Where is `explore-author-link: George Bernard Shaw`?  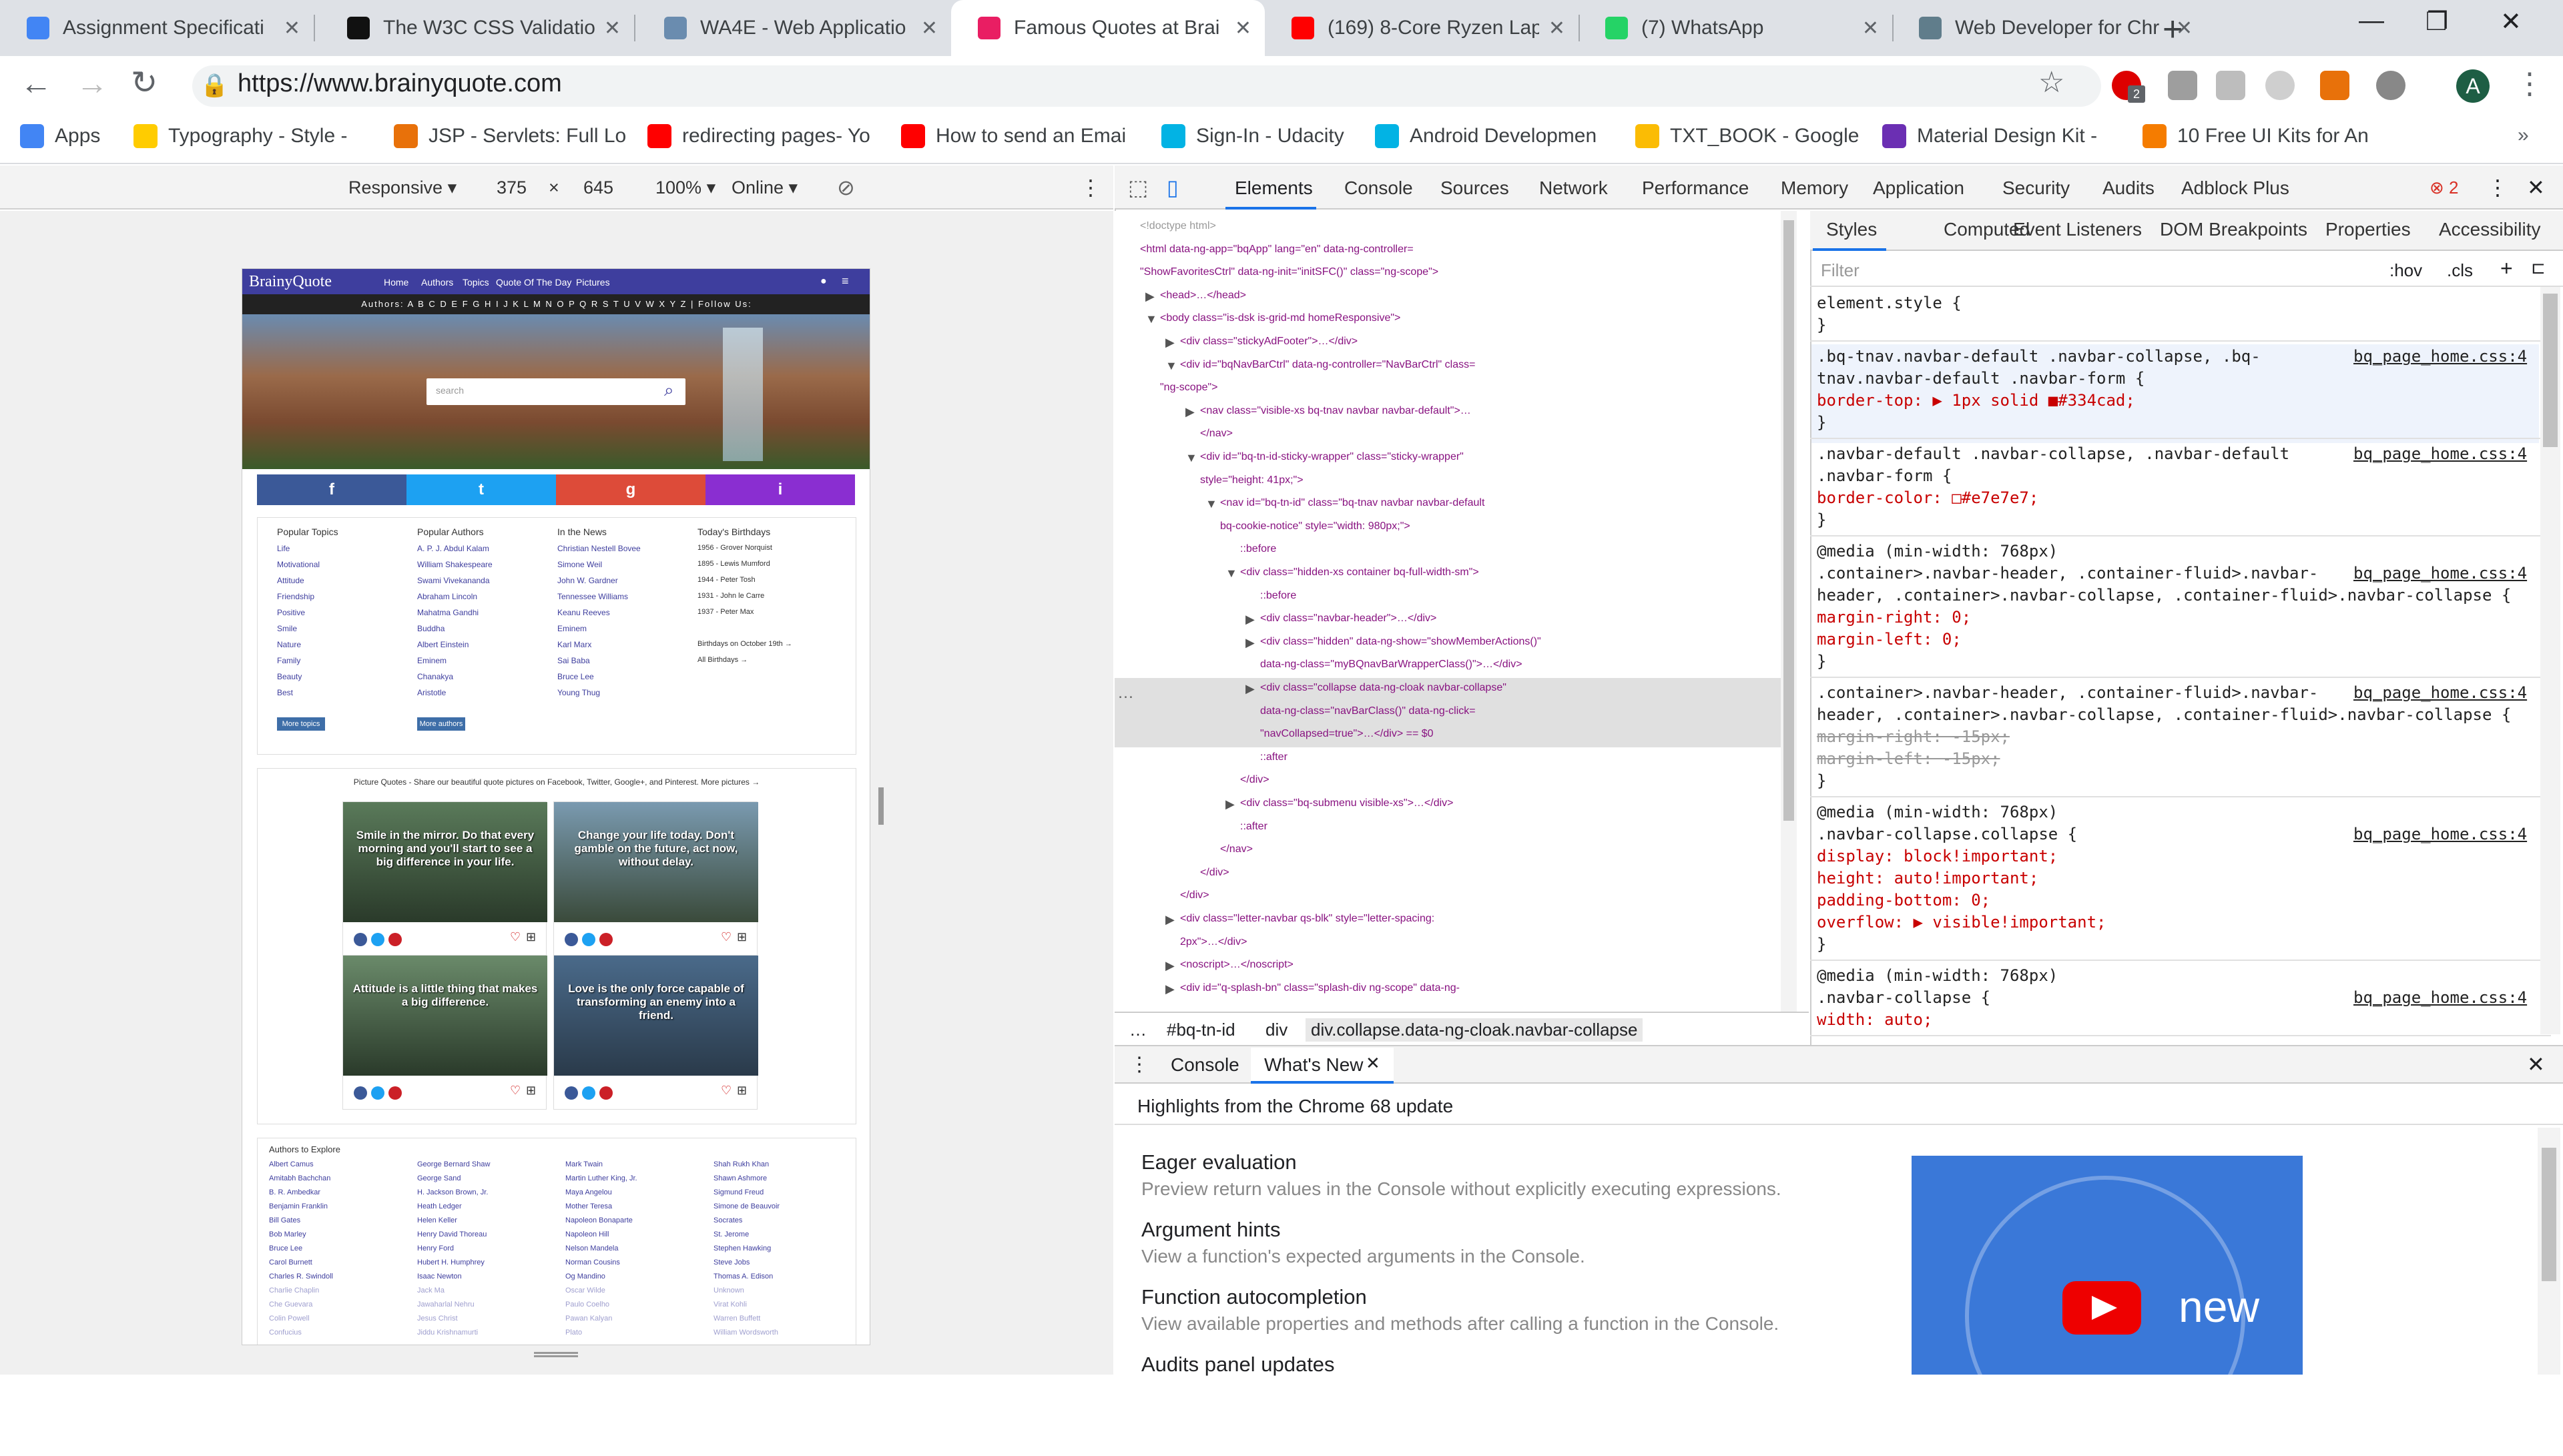
explore-author-link: George Bernard Shaw is located at coordinates (453, 1164).